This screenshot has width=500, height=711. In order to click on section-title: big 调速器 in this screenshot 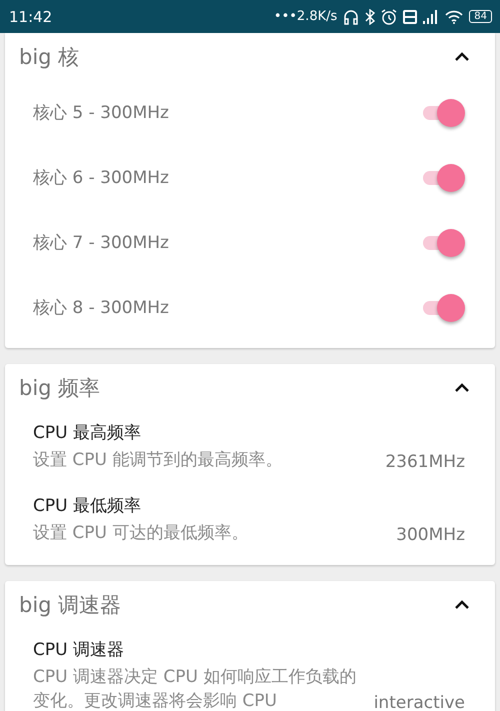, I will do `click(70, 605)`.